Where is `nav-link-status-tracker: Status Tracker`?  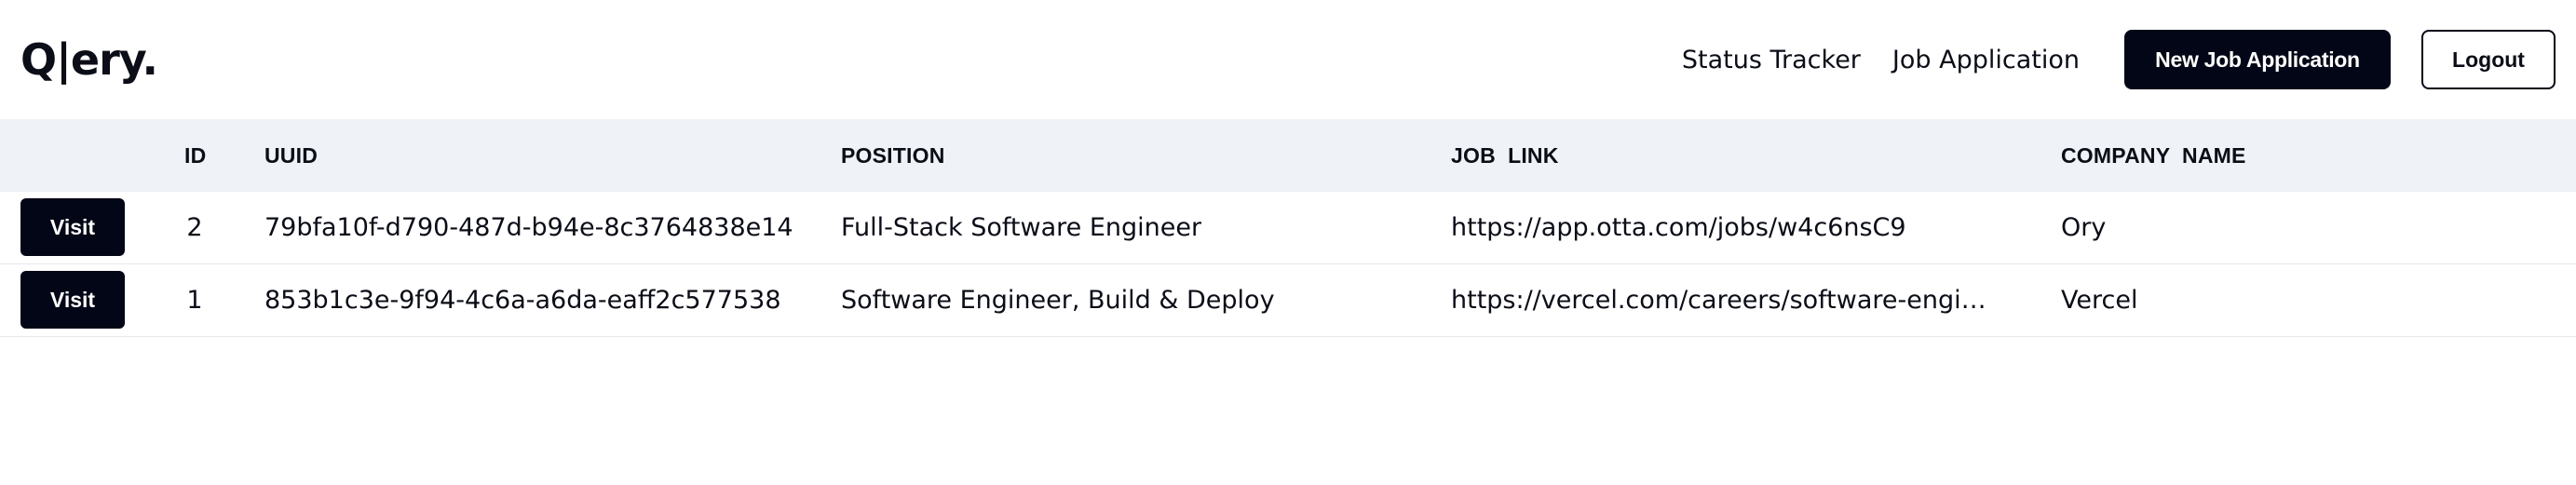
nav-link-status-tracker: Status Tracker is located at coordinates (1771, 60).